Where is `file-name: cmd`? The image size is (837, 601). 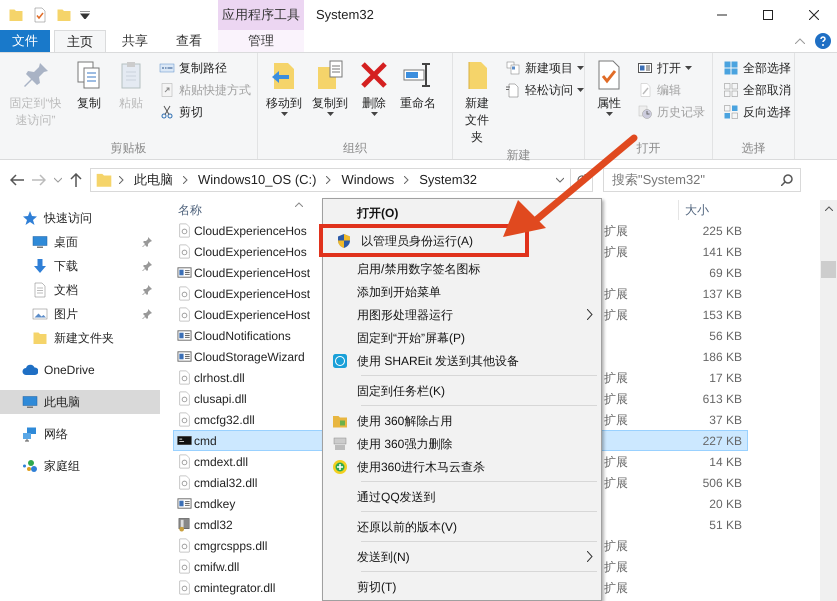
file-name: cmd is located at coordinates (205, 441).